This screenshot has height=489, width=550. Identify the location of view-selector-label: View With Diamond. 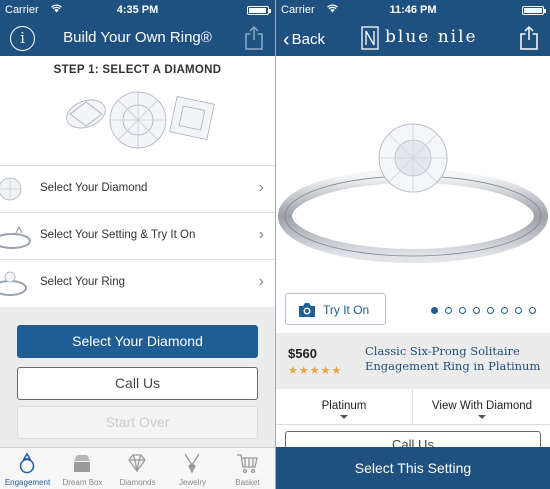
(482, 406).